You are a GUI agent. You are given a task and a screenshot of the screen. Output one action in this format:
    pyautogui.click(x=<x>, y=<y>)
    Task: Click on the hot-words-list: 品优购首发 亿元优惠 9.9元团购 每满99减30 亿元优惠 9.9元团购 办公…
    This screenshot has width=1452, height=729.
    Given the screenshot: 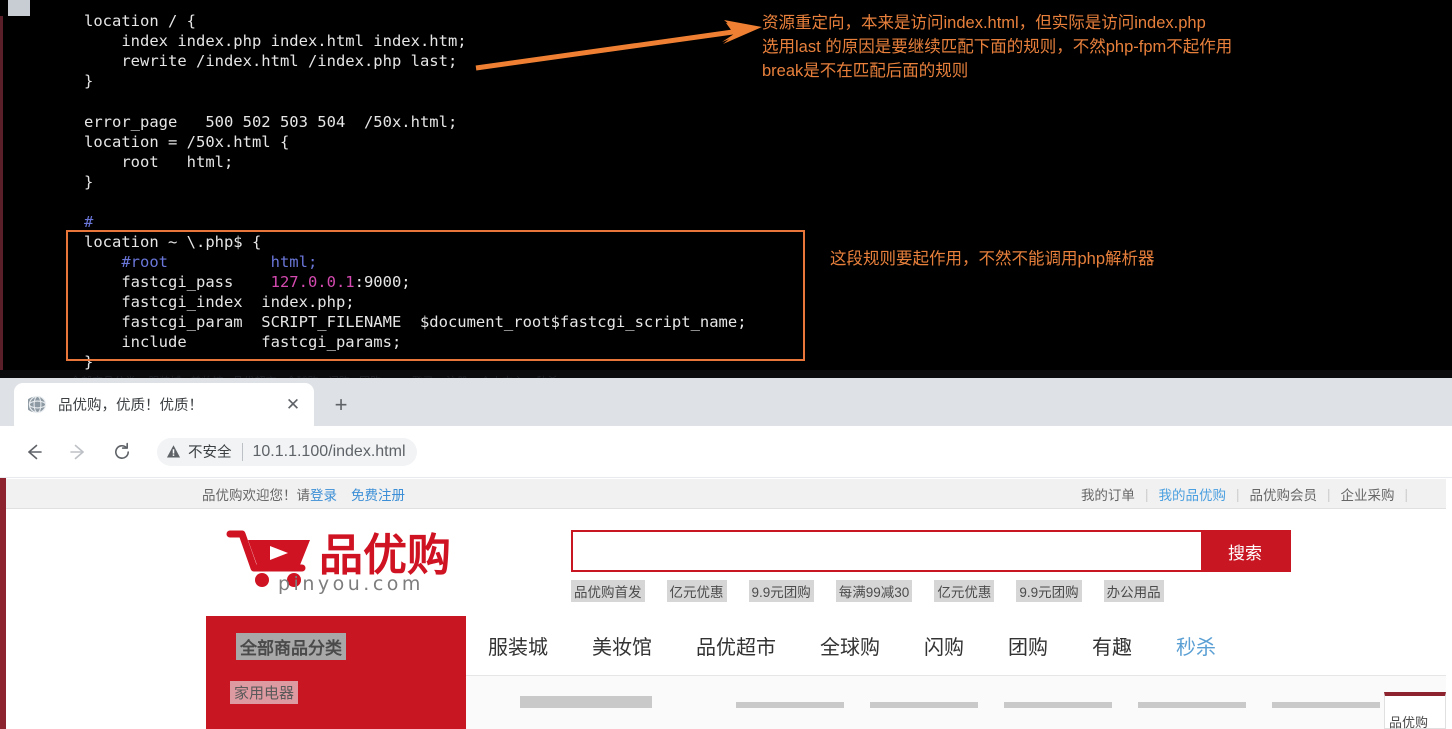 What is the action you would take?
    pyautogui.click(x=941, y=591)
    